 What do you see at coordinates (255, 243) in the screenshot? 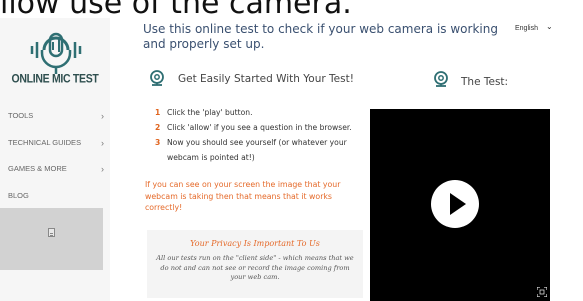
I see `privacy-title: Your Privacy Is Important To Us` at bounding box center [255, 243].